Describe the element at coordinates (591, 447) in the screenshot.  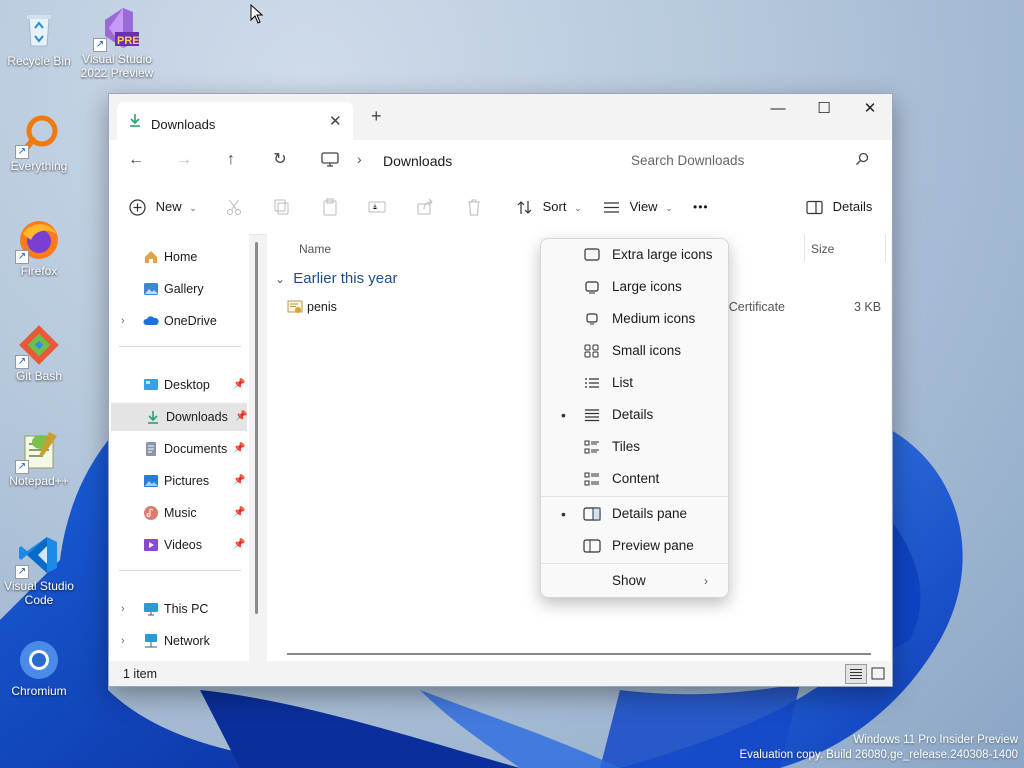
I see `tiles-view-icon` at that location.